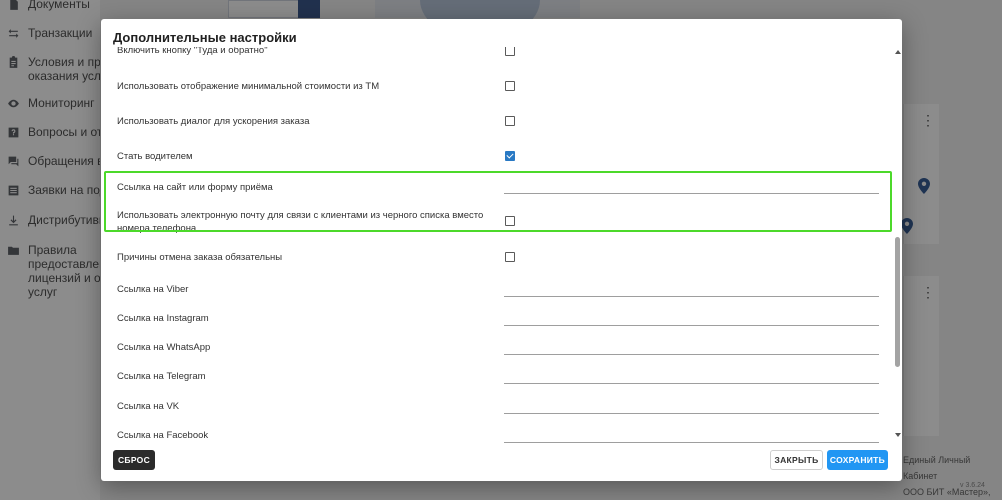  I want to click on setting-label: Ссылка на Telegram, so click(161, 376).